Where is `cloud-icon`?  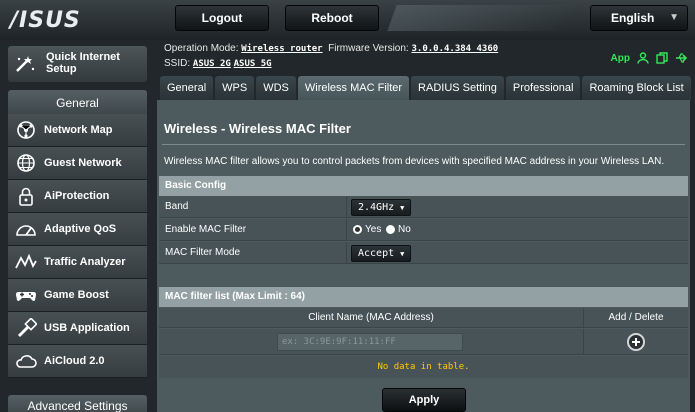
cloud-icon is located at coordinates (26, 361).